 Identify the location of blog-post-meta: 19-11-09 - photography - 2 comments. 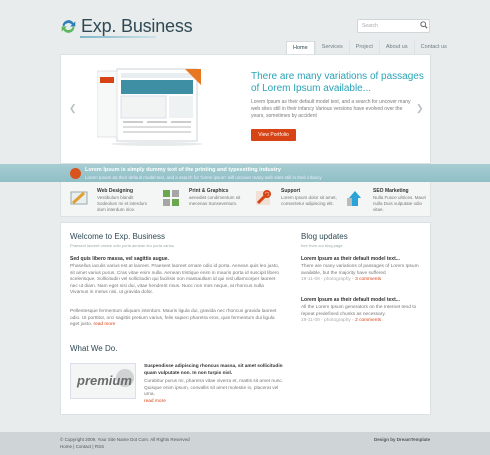
(362, 321).